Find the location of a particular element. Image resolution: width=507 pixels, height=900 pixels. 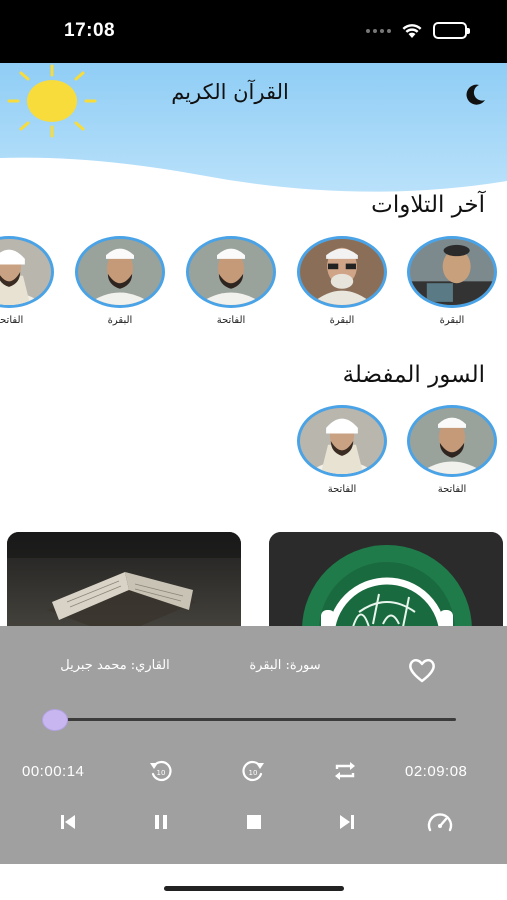

stop-button is located at coordinates (254, 822).